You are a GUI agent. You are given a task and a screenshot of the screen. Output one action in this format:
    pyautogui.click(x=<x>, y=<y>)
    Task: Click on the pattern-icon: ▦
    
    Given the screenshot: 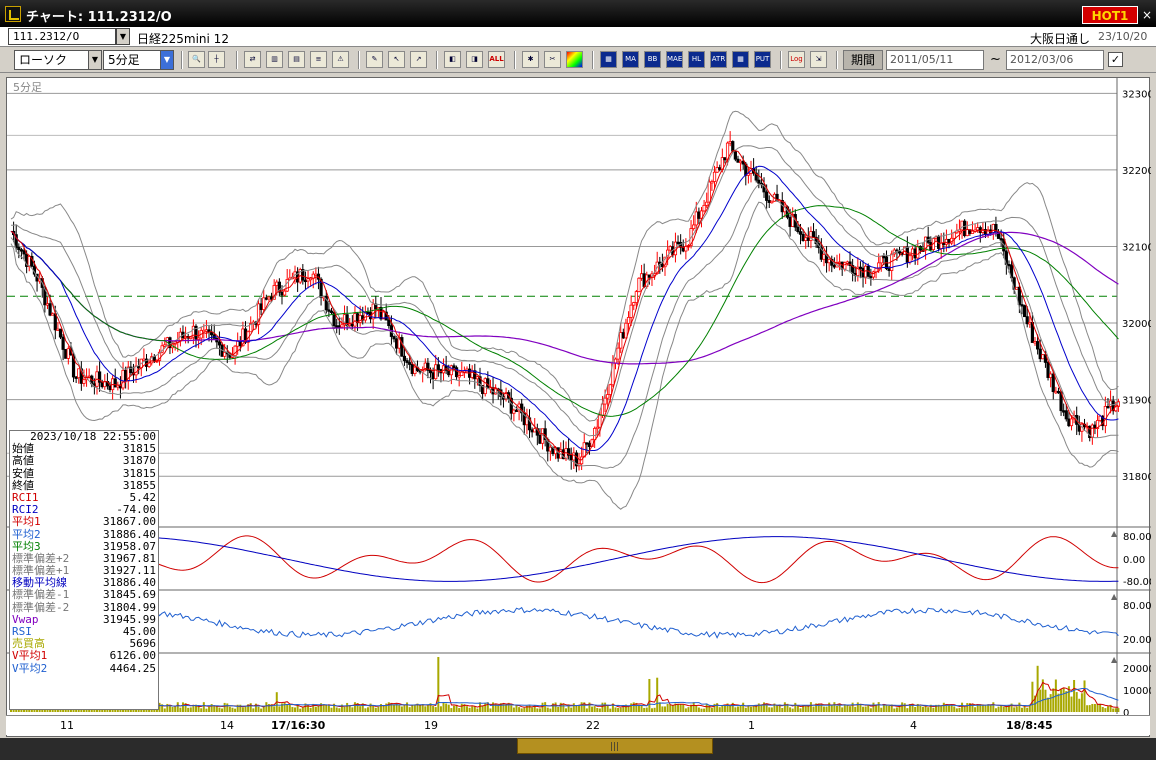 What is the action you would take?
    pyautogui.click(x=740, y=59)
    